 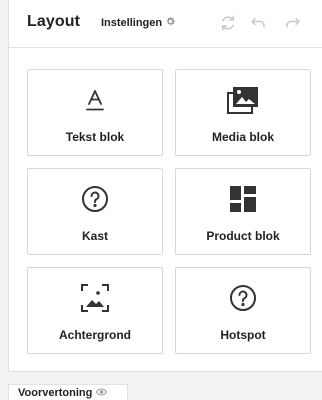 What do you see at coordinates (102, 393) in the screenshot?
I see `eye-icon` at bounding box center [102, 393].